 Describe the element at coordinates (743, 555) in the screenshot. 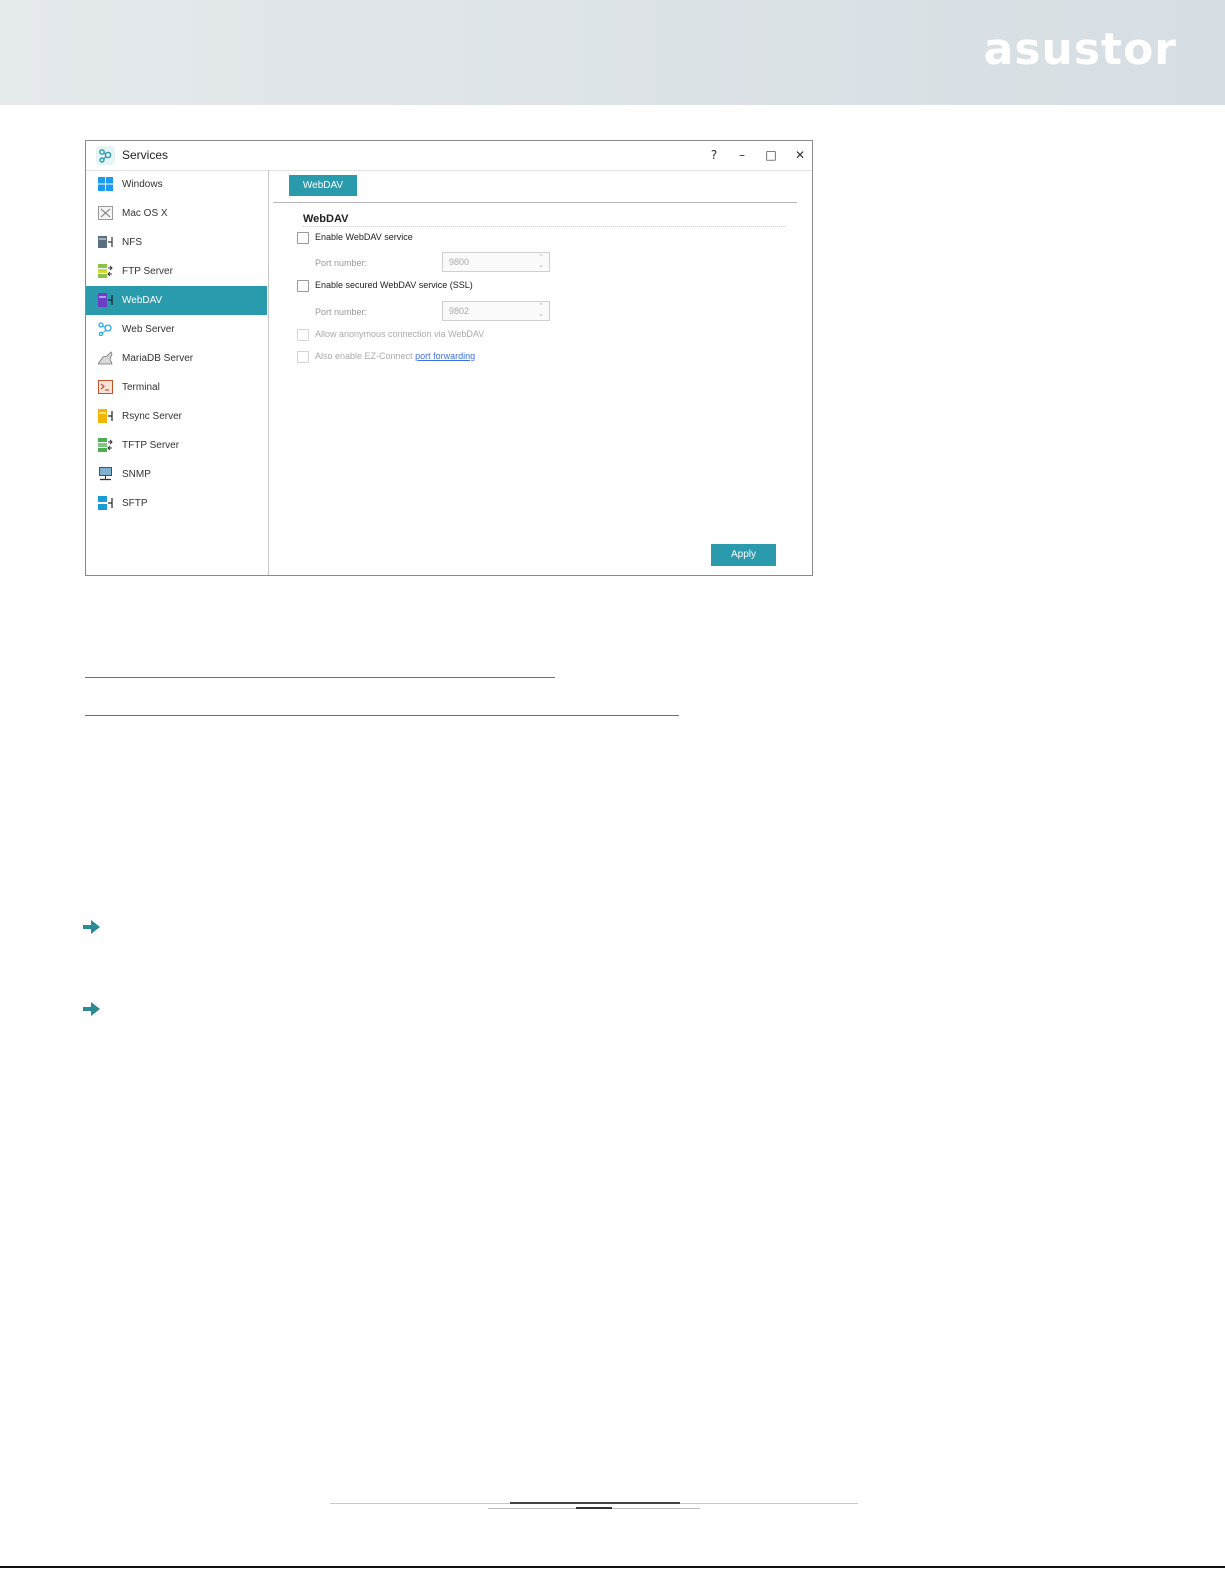

I see `apply-button: Apply` at that location.